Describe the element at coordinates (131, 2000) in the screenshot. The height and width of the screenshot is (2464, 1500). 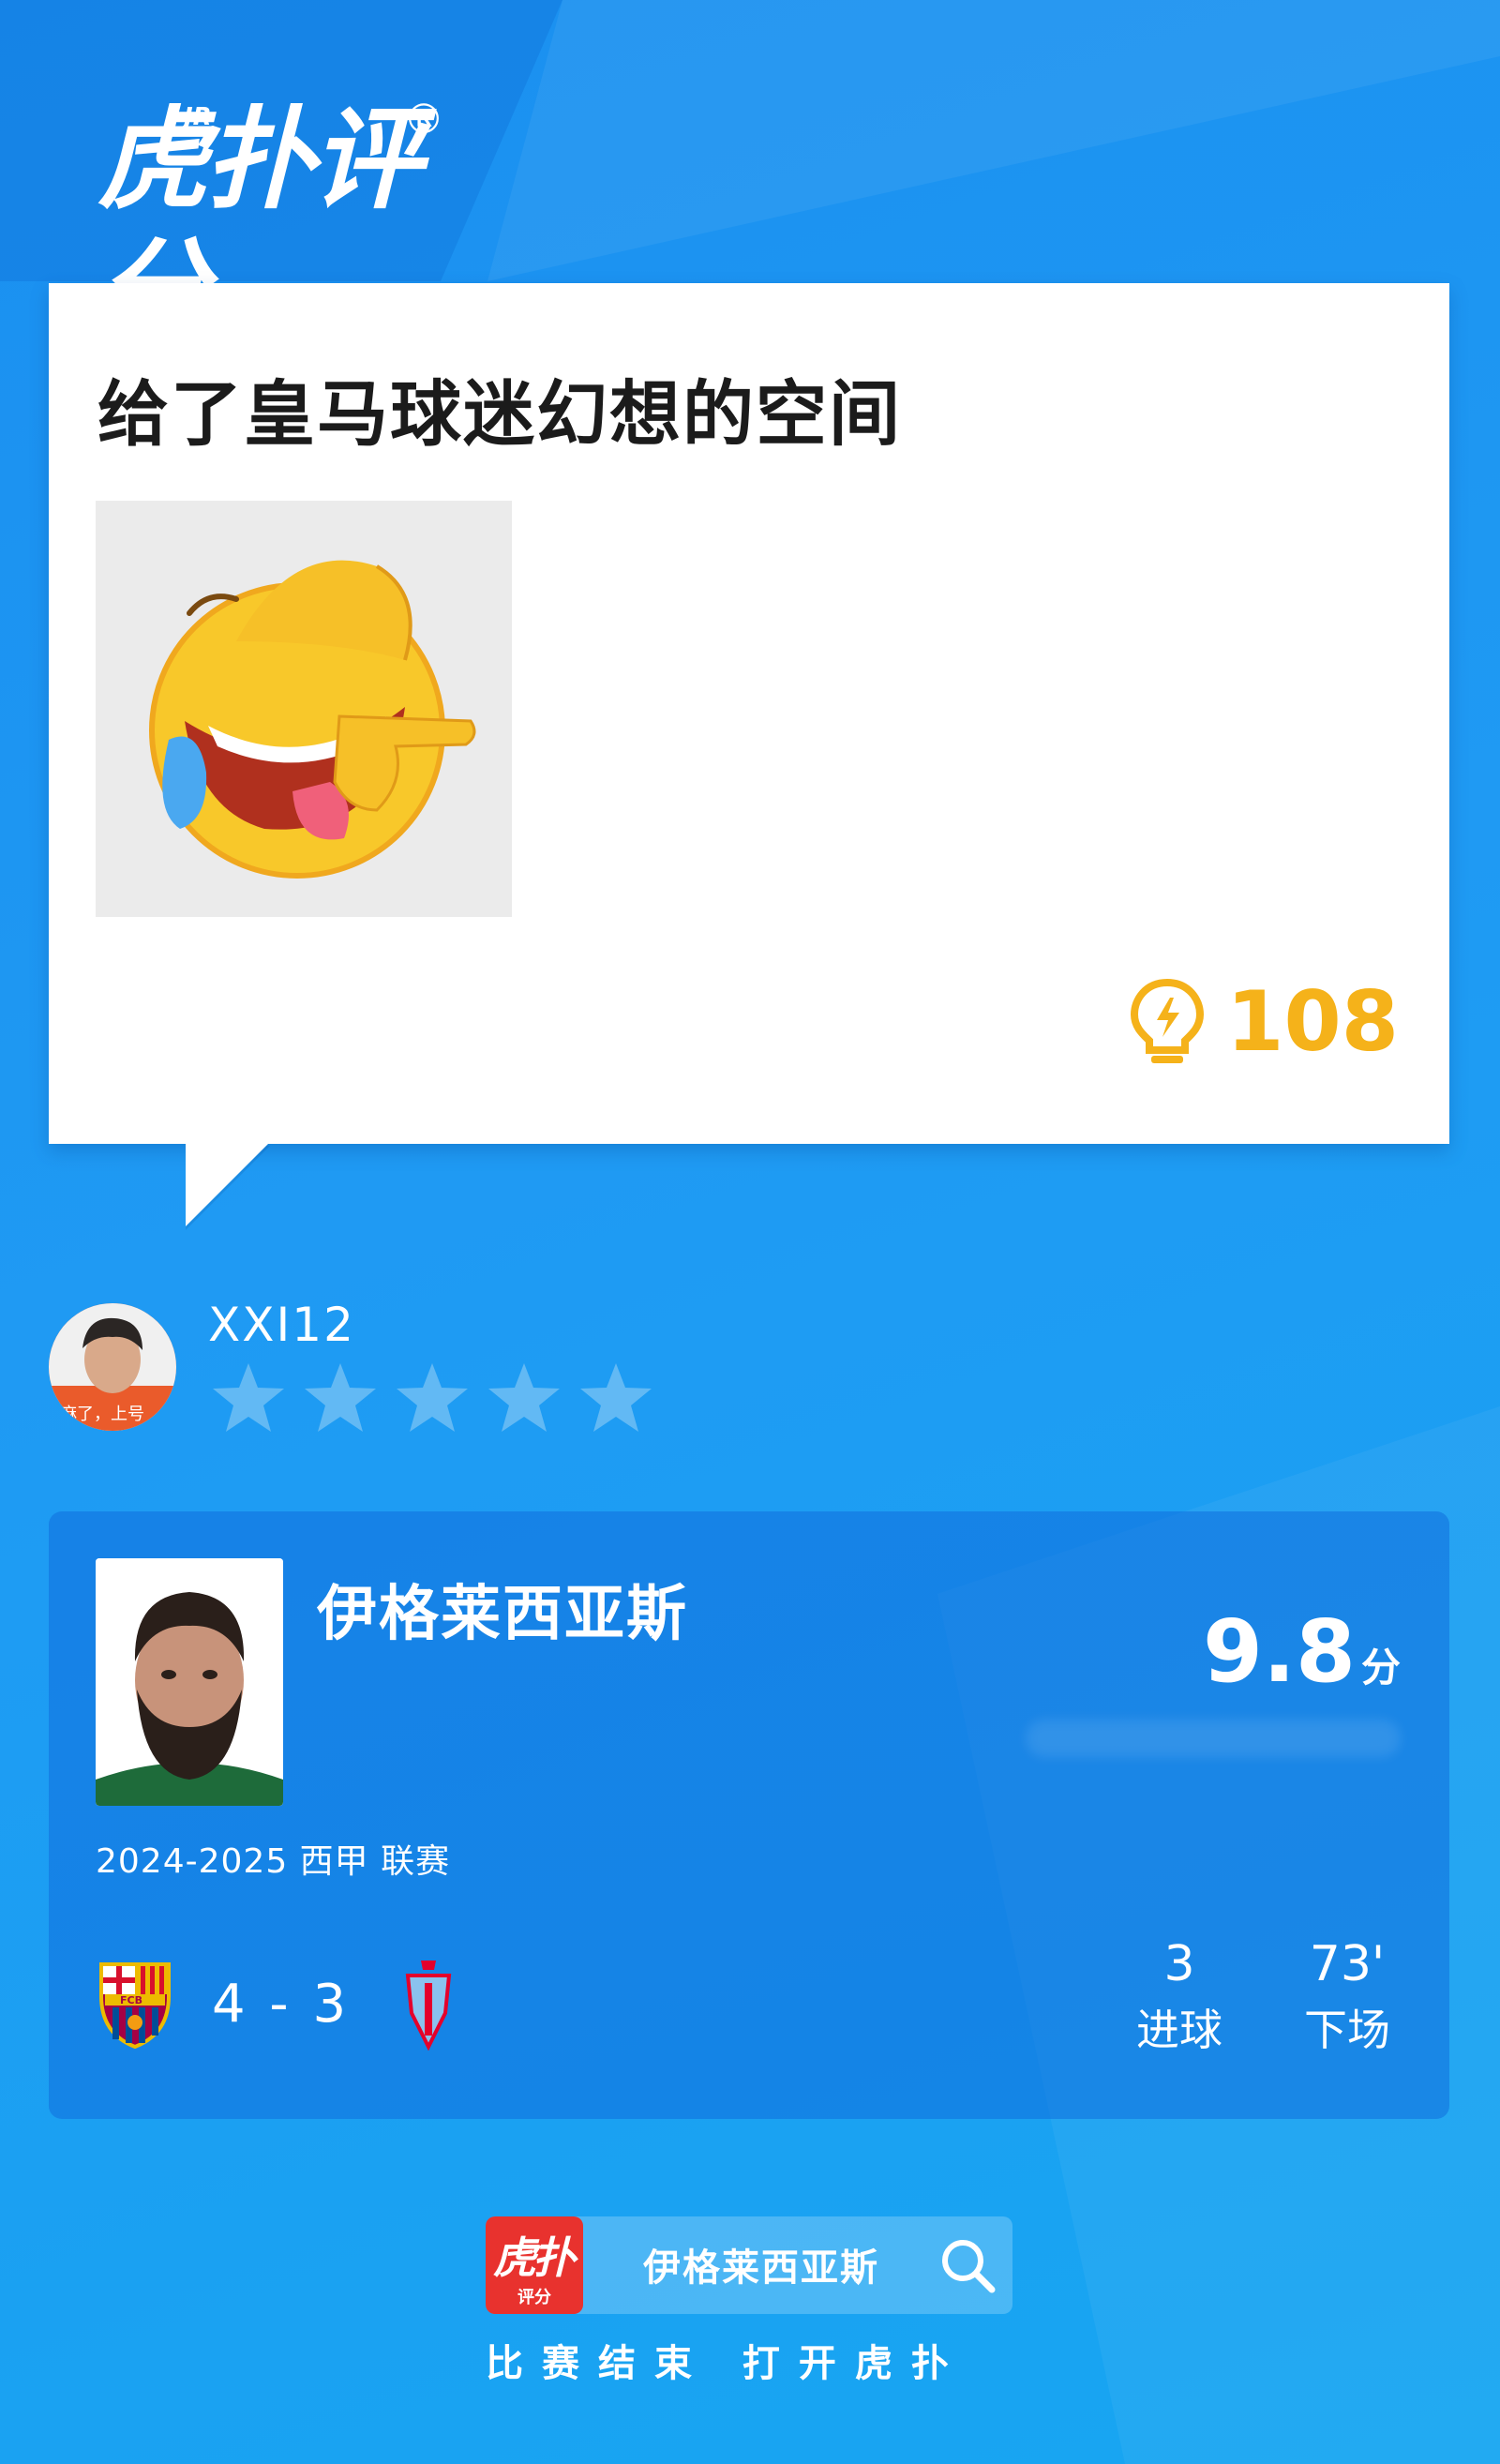
I see `fcb-crest-text: FCB` at that location.